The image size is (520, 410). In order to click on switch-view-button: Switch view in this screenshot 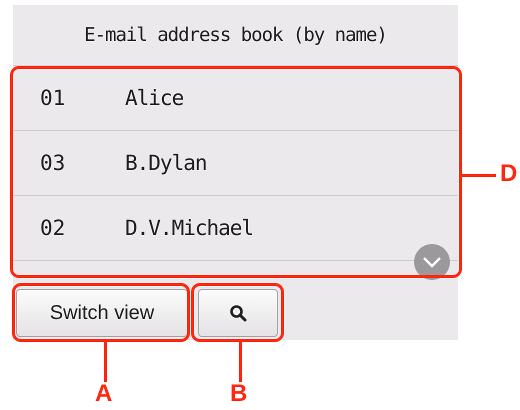, I will do `click(102, 313)`.